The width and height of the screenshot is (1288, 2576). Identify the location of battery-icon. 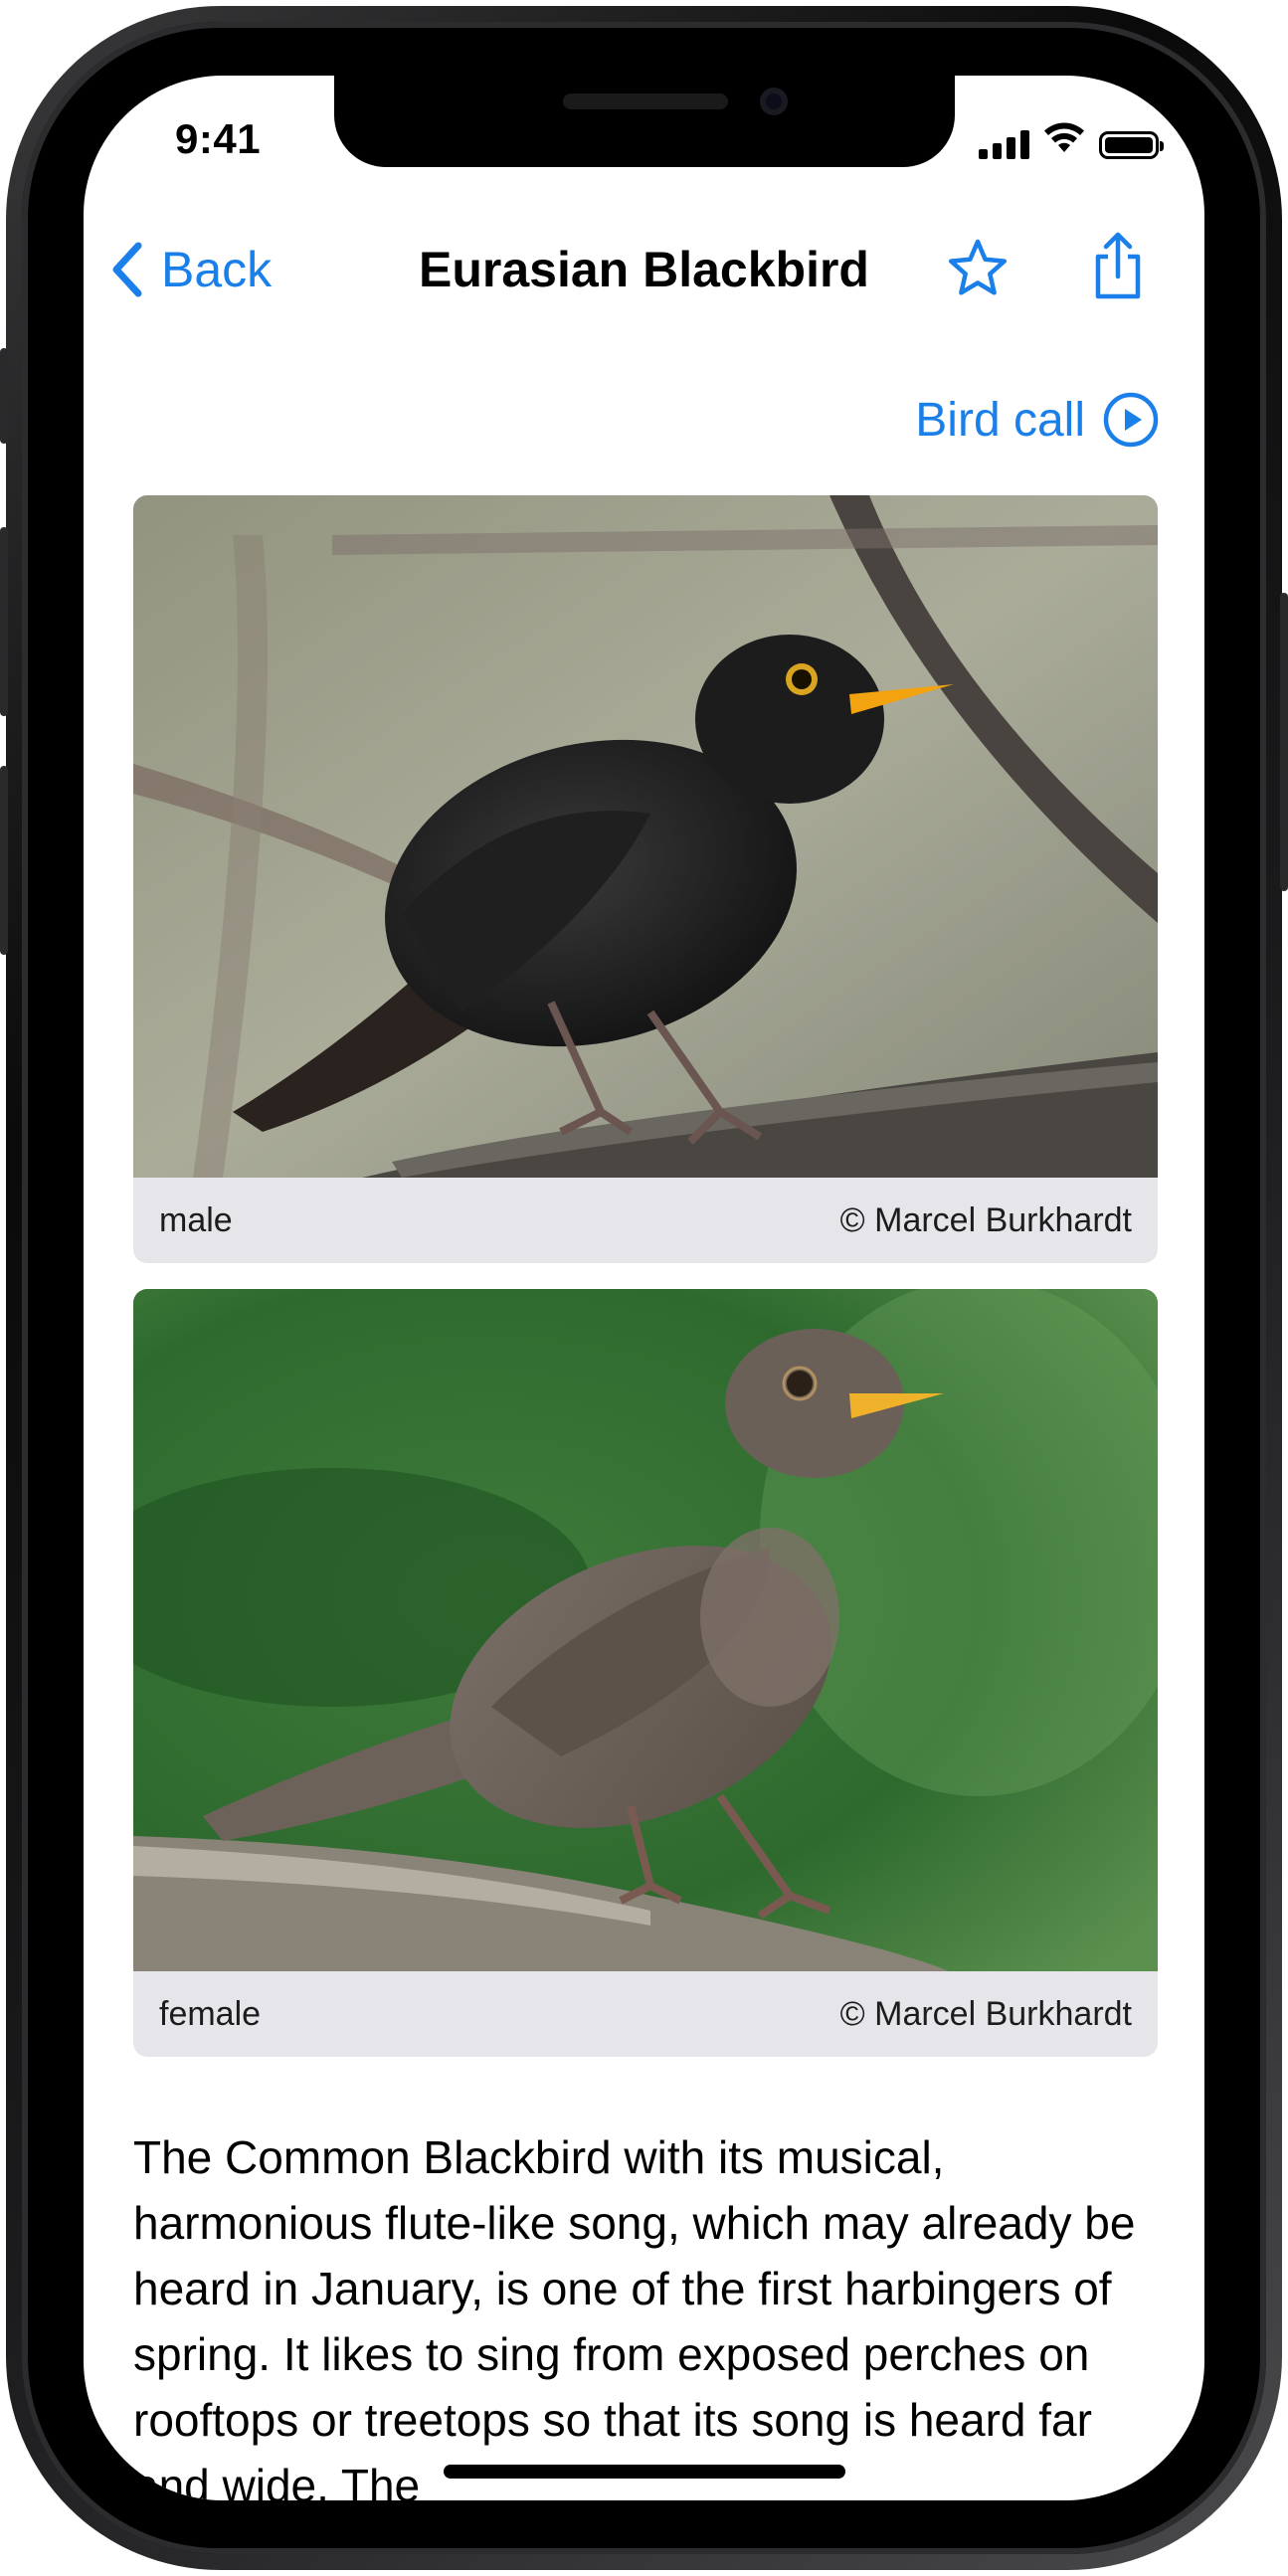
(1131, 145).